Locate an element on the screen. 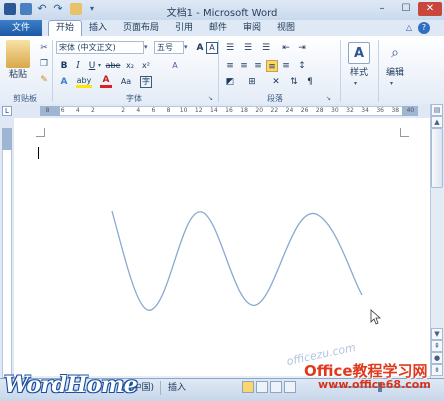  previous-page-icon: ⇞ is located at coordinates (437, 346).